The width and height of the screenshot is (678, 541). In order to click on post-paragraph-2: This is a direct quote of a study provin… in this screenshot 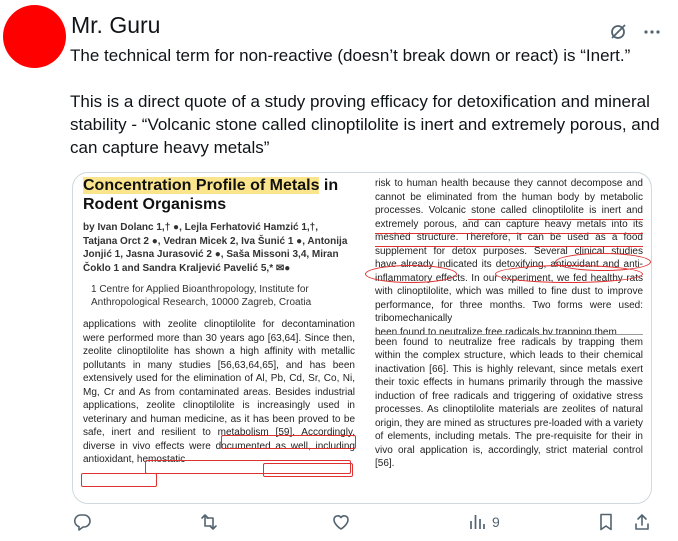, I will do `click(365, 124)`.